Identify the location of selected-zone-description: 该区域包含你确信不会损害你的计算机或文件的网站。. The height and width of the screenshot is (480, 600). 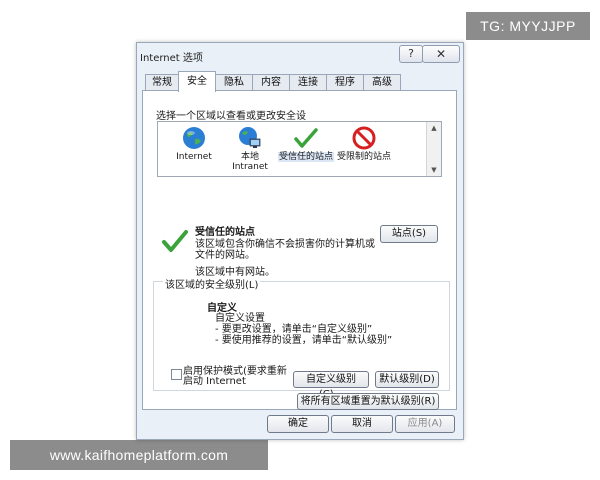
(285, 250).